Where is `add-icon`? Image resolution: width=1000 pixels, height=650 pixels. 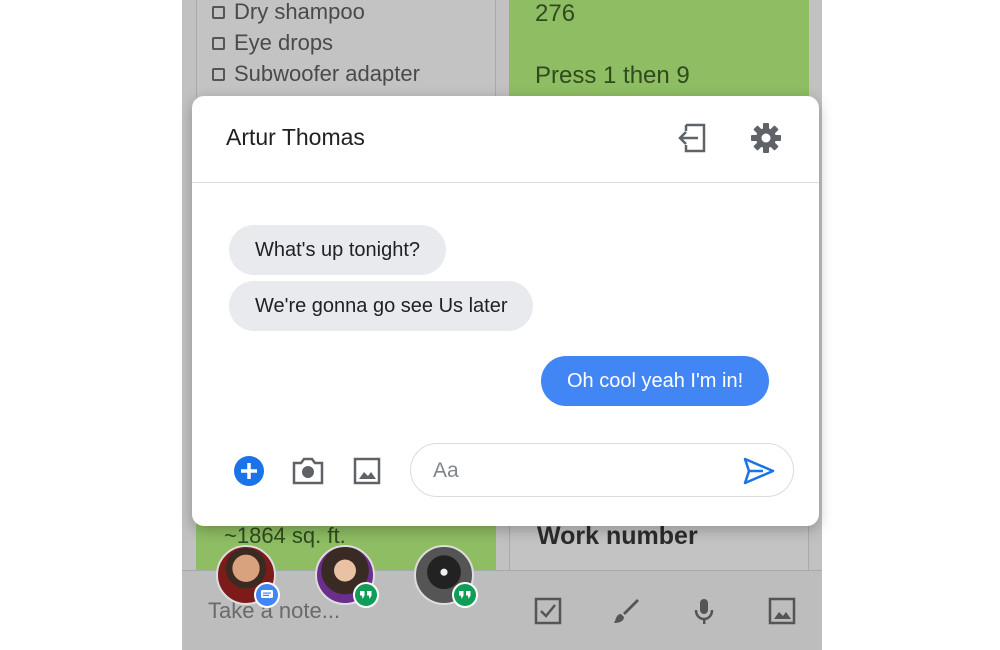
add-icon is located at coordinates (249, 471).